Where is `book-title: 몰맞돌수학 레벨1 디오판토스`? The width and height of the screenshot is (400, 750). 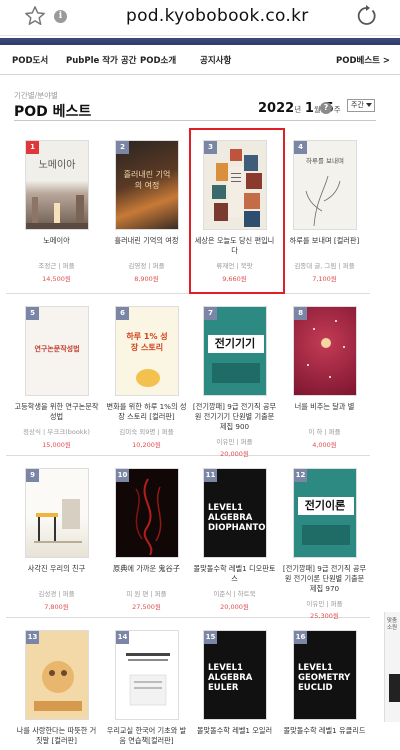 book-title: 몰맞돌수학 레벨1 디오판토스 is located at coordinates (234, 574).